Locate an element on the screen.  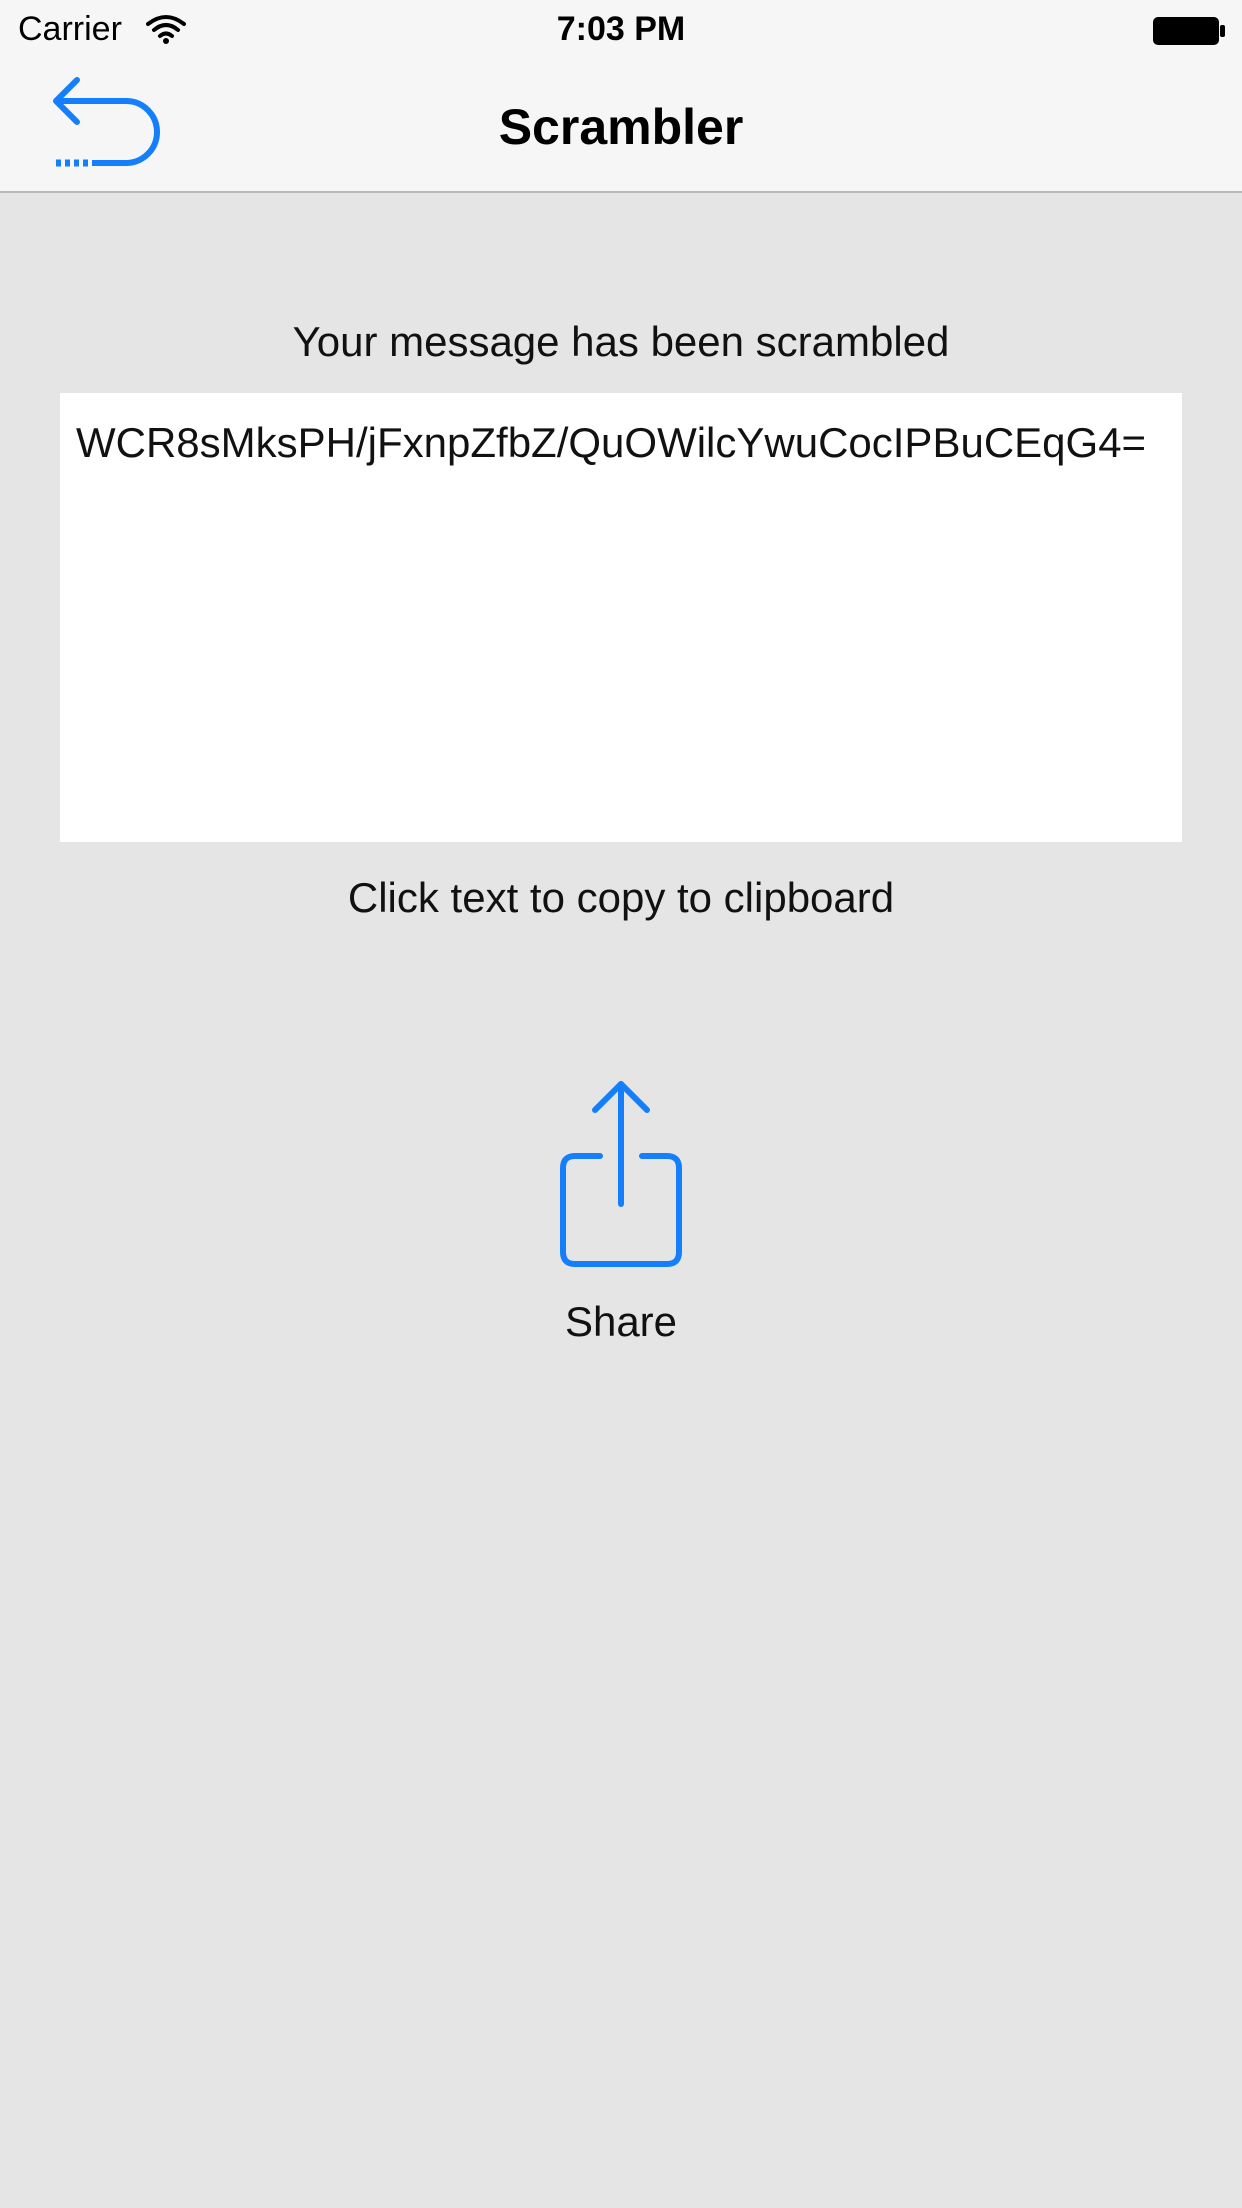
share-label: Share is located at coordinates (621, 1321).